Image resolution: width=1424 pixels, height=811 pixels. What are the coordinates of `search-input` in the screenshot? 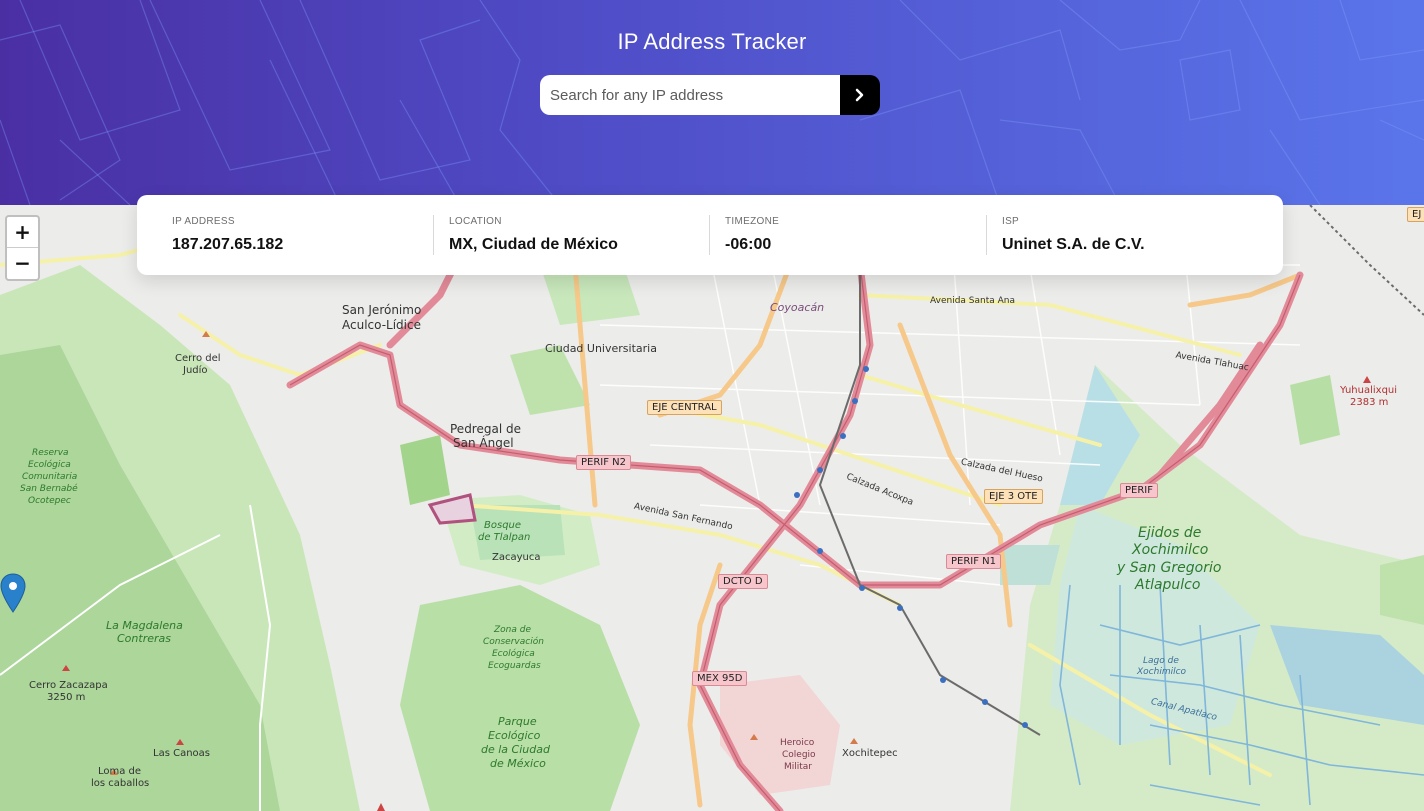 It's located at (690, 95).